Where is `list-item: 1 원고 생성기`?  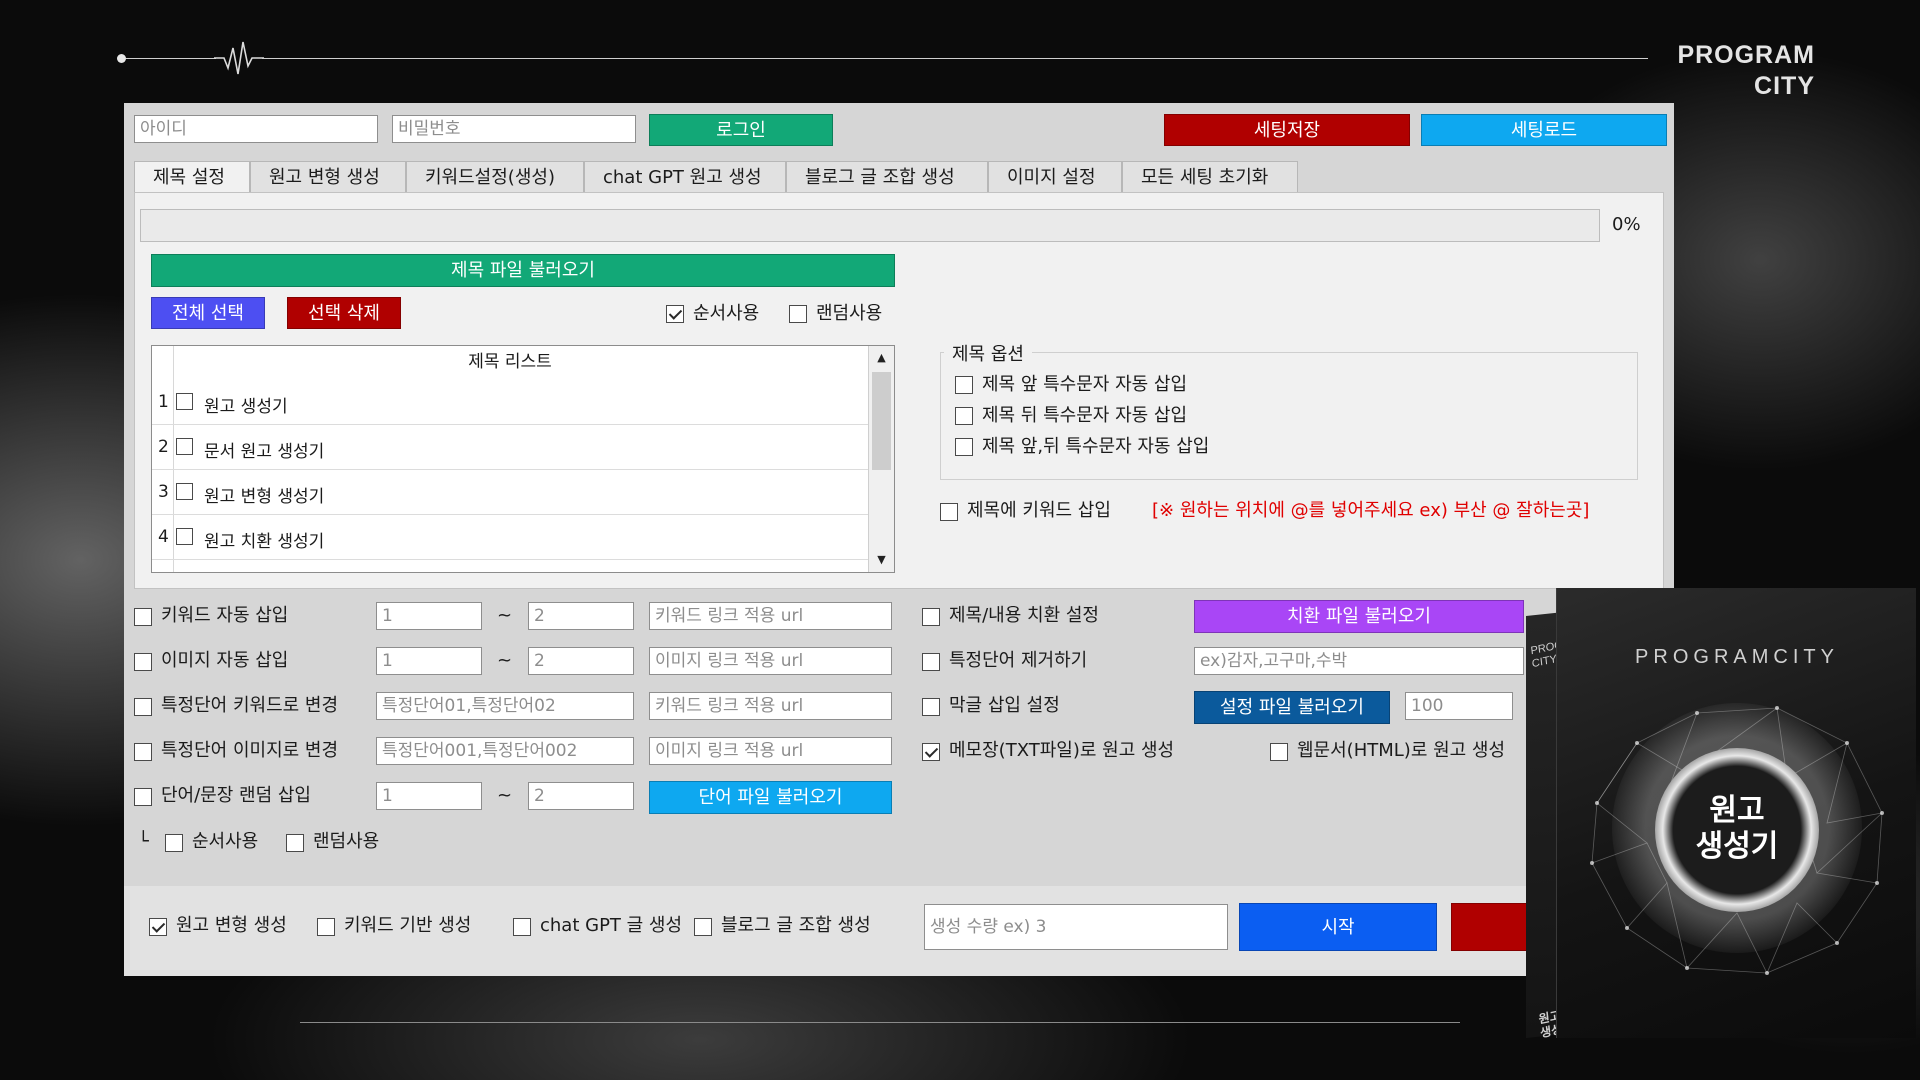
list-item: 1 원고 생성기 is located at coordinates (510, 402).